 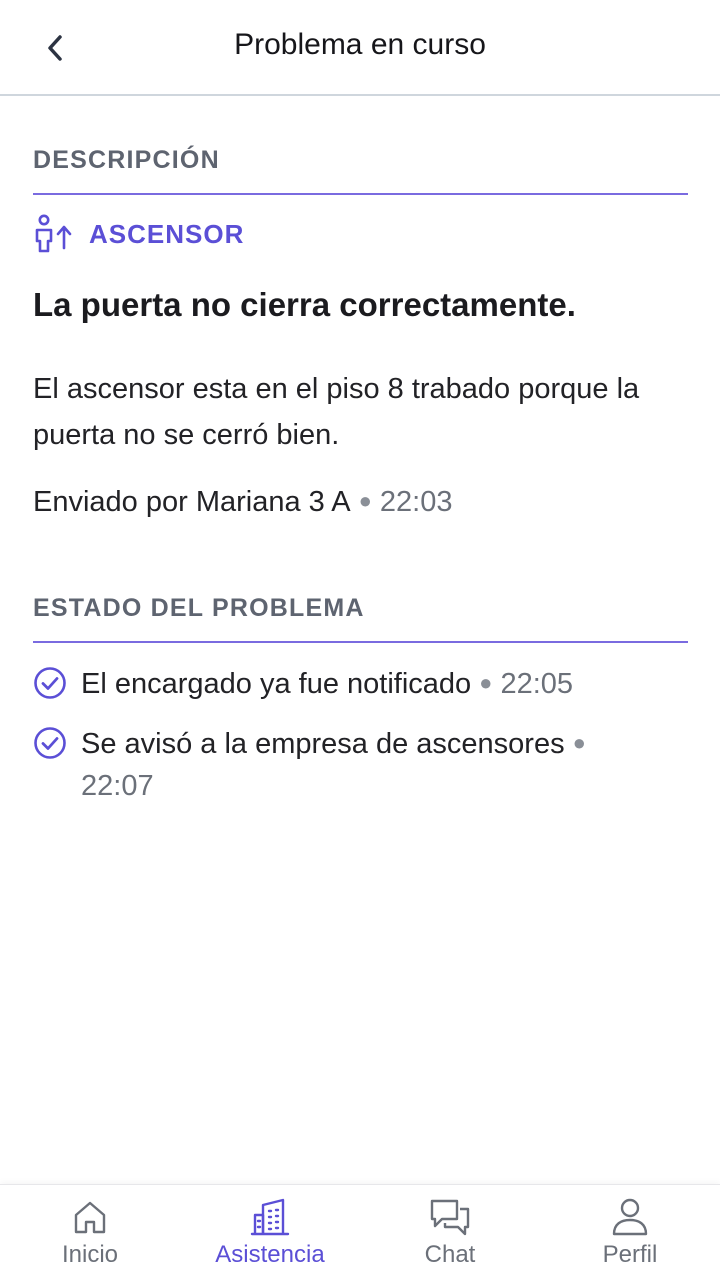 What do you see at coordinates (304, 304) in the screenshot?
I see `problem-title: La puerta no cierra correctamente.` at bounding box center [304, 304].